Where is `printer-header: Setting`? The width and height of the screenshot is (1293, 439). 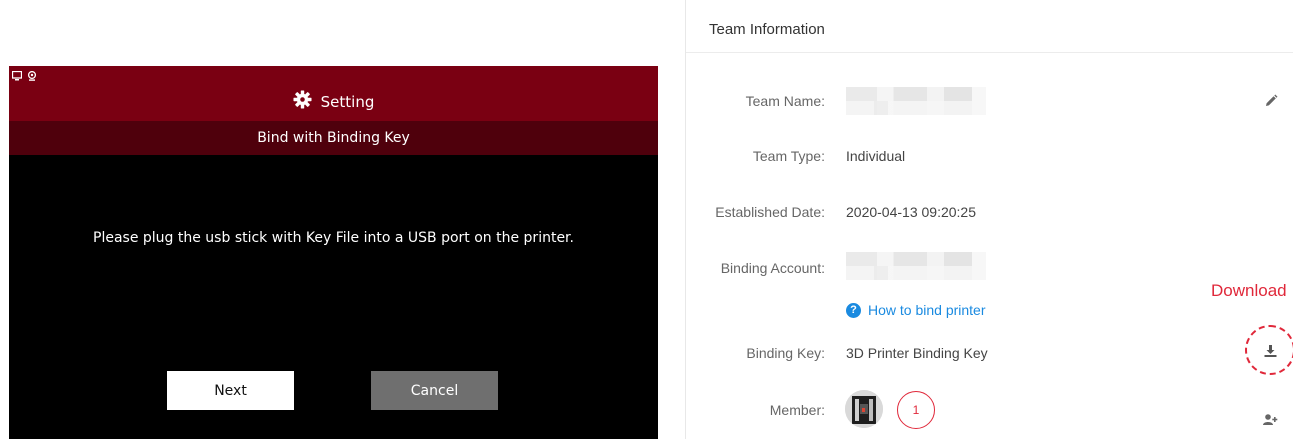 printer-header: Setting is located at coordinates (333, 93).